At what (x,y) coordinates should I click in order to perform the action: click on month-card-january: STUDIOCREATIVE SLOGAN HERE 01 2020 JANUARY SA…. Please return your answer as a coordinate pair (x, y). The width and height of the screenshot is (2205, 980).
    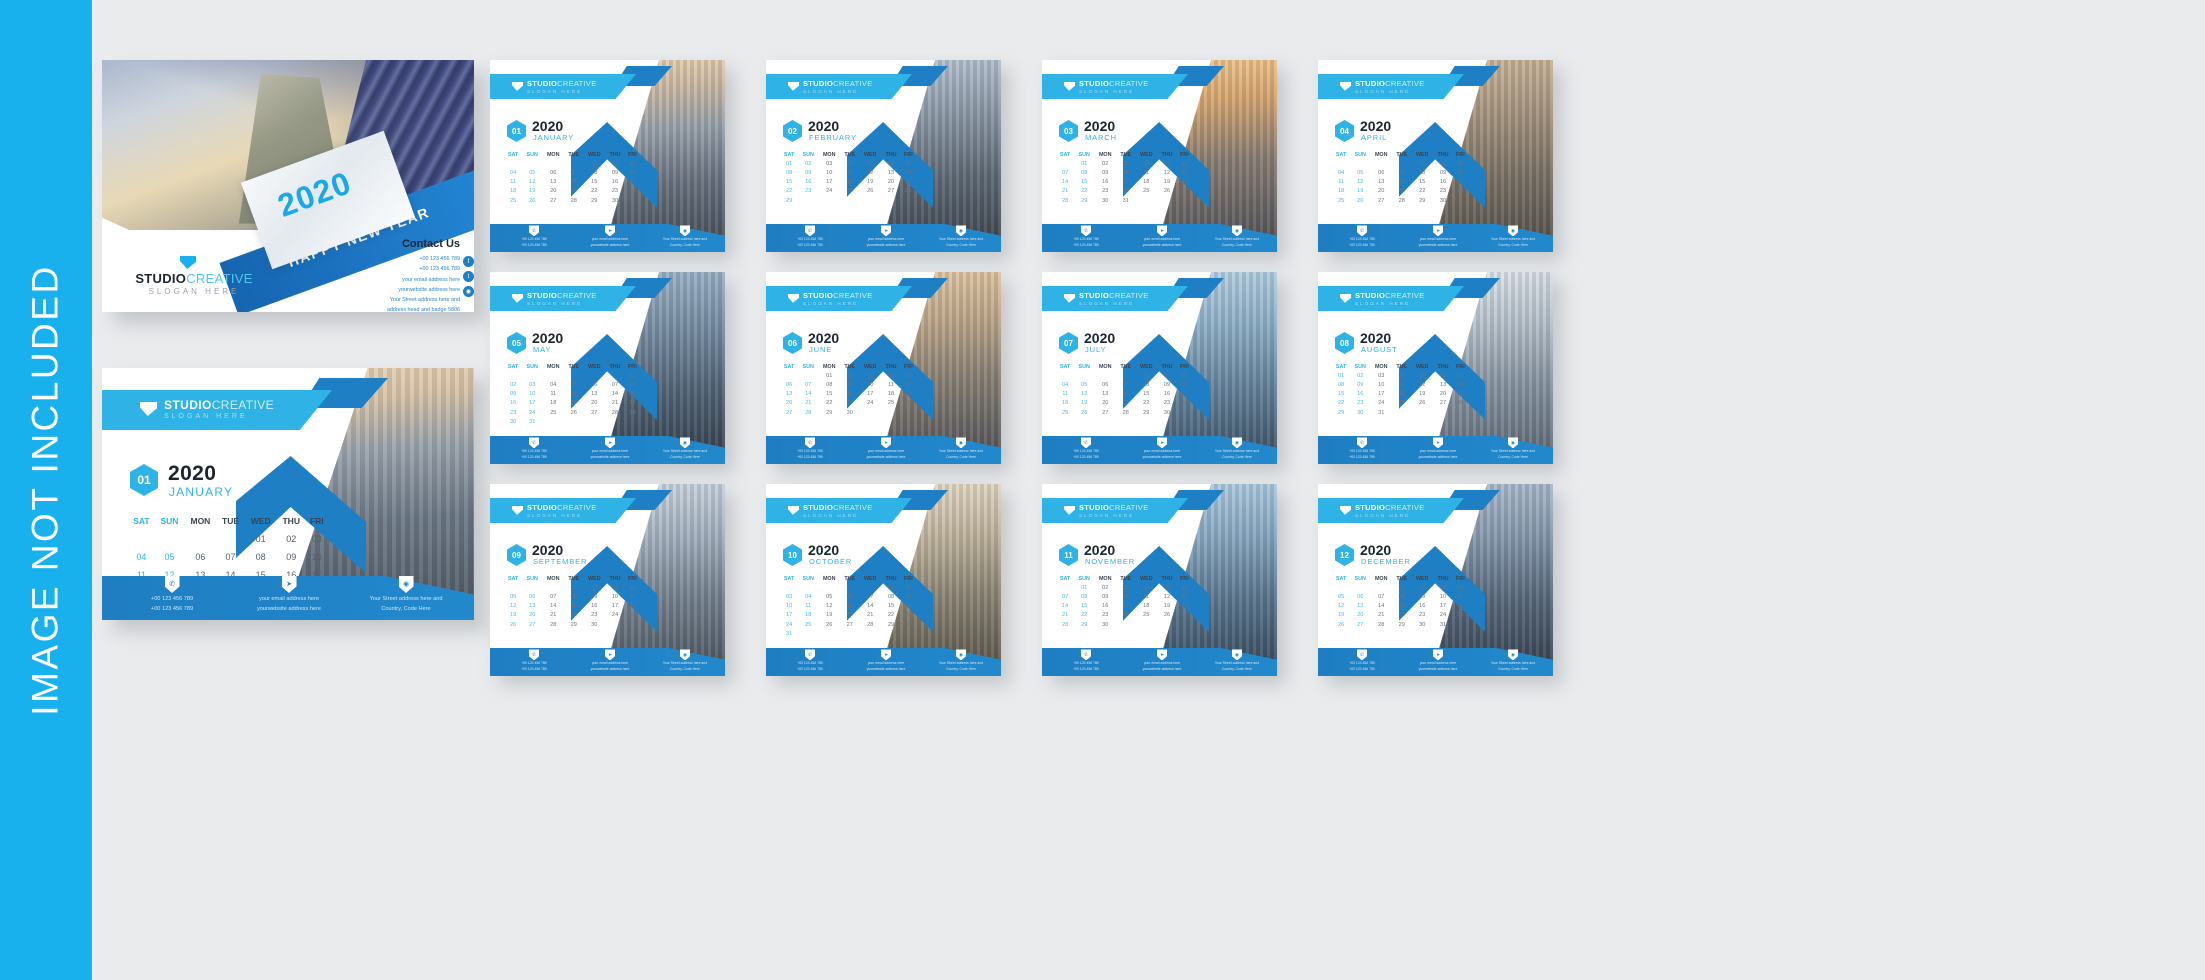
    Looking at the image, I should click on (607, 156).